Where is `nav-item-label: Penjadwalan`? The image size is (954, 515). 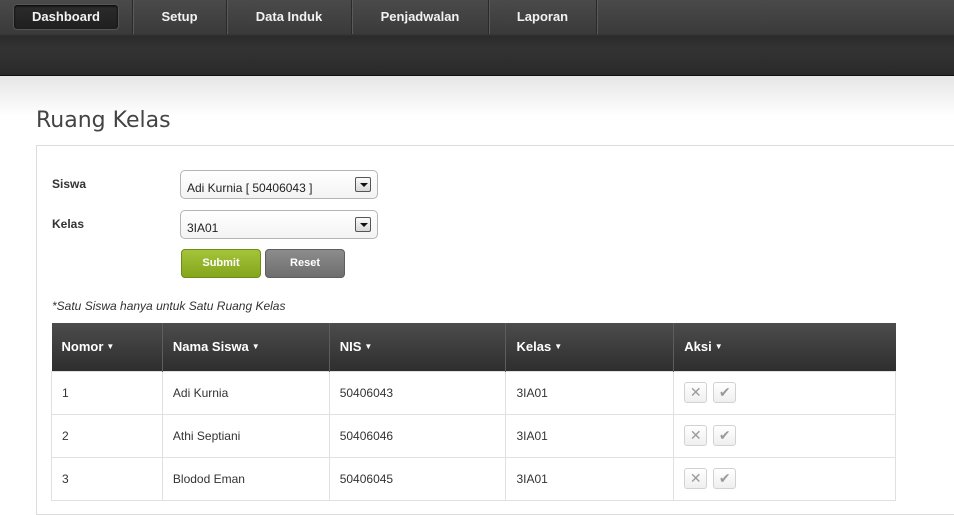 nav-item-label: Penjadwalan is located at coordinates (420, 16).